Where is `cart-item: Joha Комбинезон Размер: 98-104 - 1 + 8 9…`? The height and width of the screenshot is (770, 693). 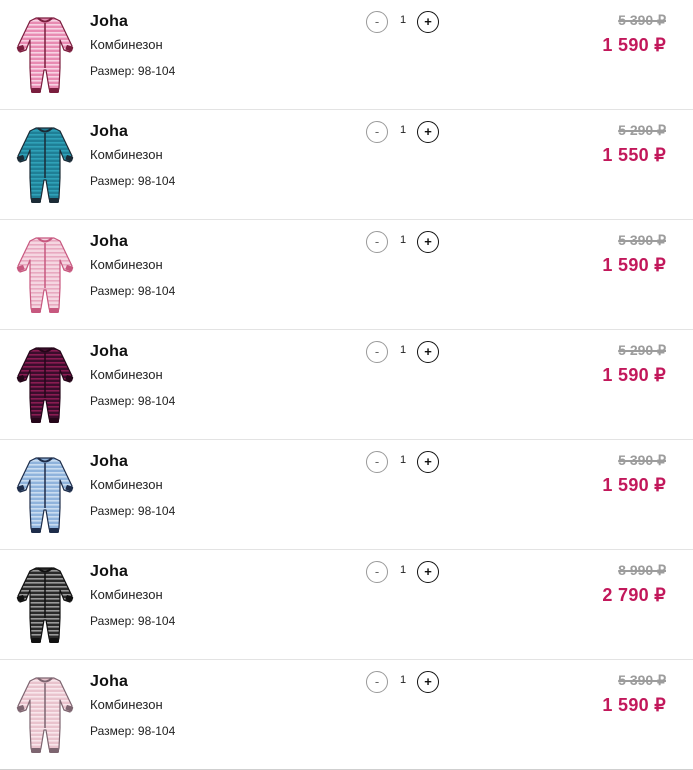 cart-item: Joha Комбинезон Размер: 98-104 - 1 + 8 9… is located at coordinates (346, 605).